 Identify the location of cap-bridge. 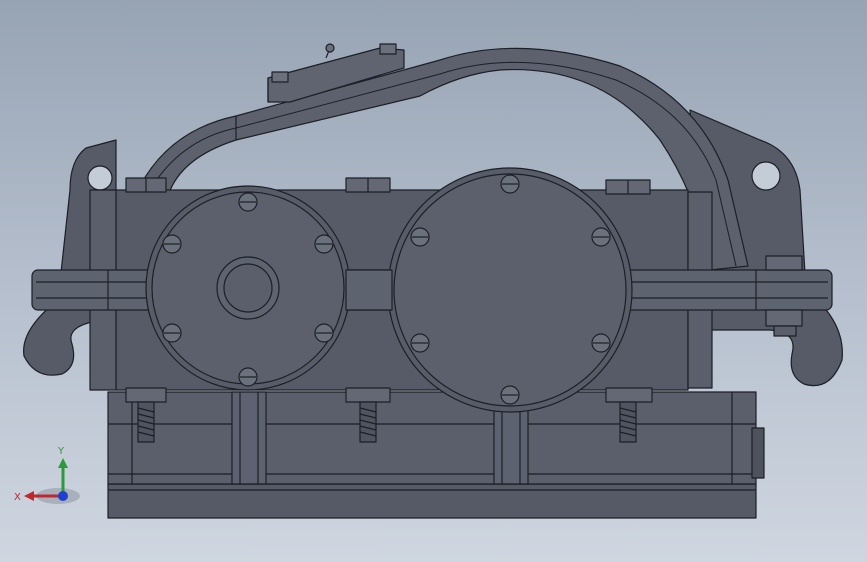
(369, 290).